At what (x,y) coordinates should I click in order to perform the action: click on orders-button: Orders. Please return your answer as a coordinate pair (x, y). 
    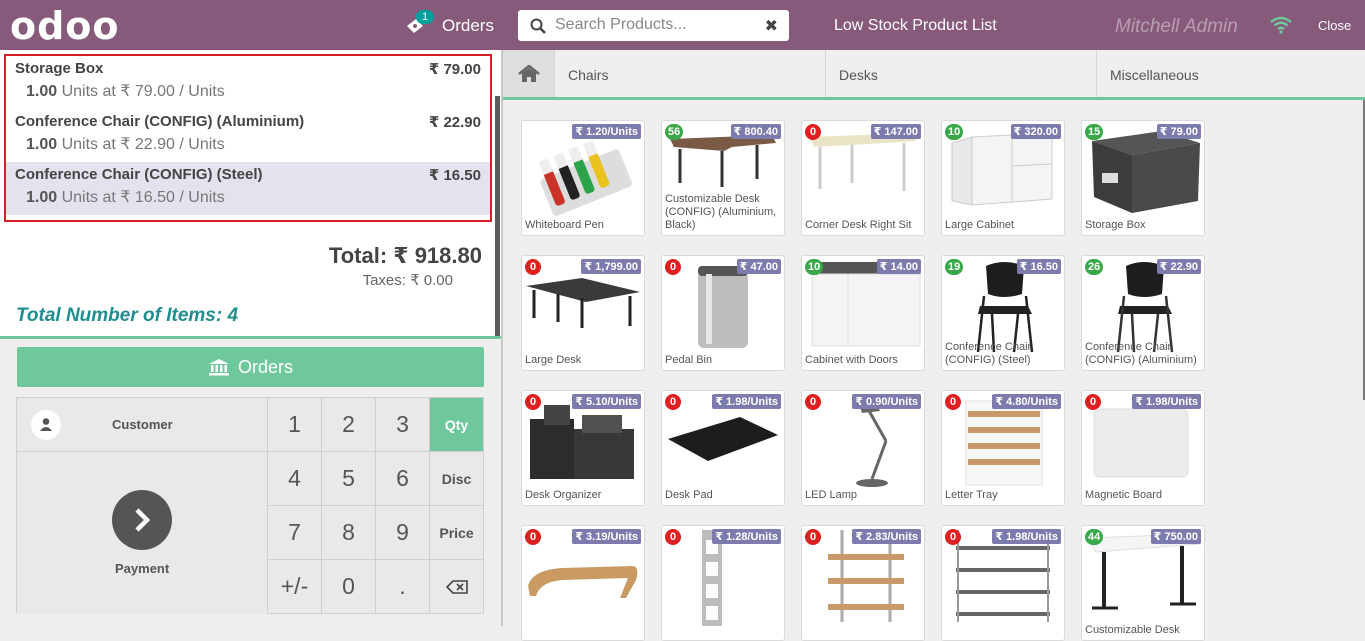
    Looking at the image, I should click on (250, 367).